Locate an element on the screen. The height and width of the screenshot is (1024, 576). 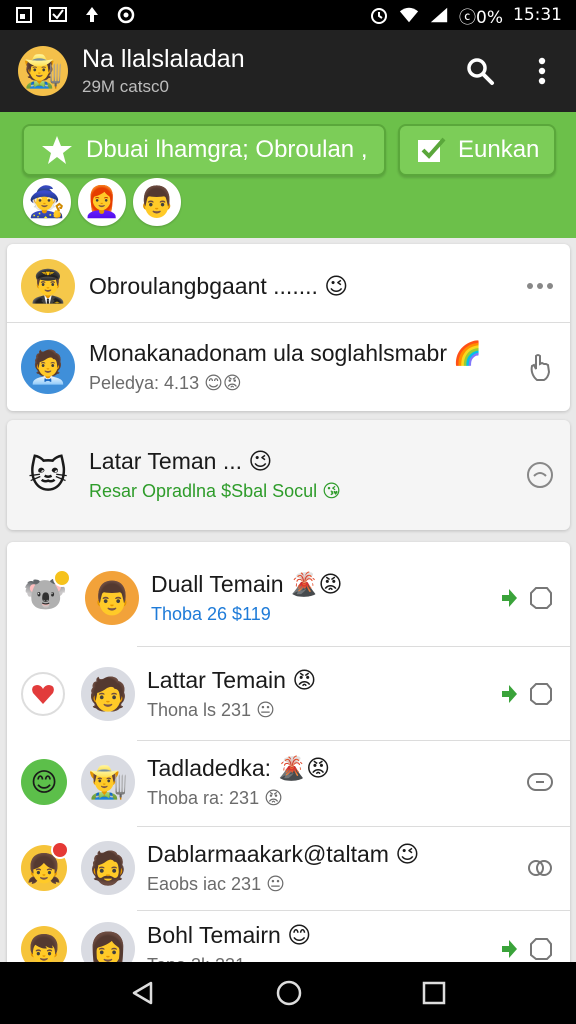
recents-icon is located at coordinates (434, 993).